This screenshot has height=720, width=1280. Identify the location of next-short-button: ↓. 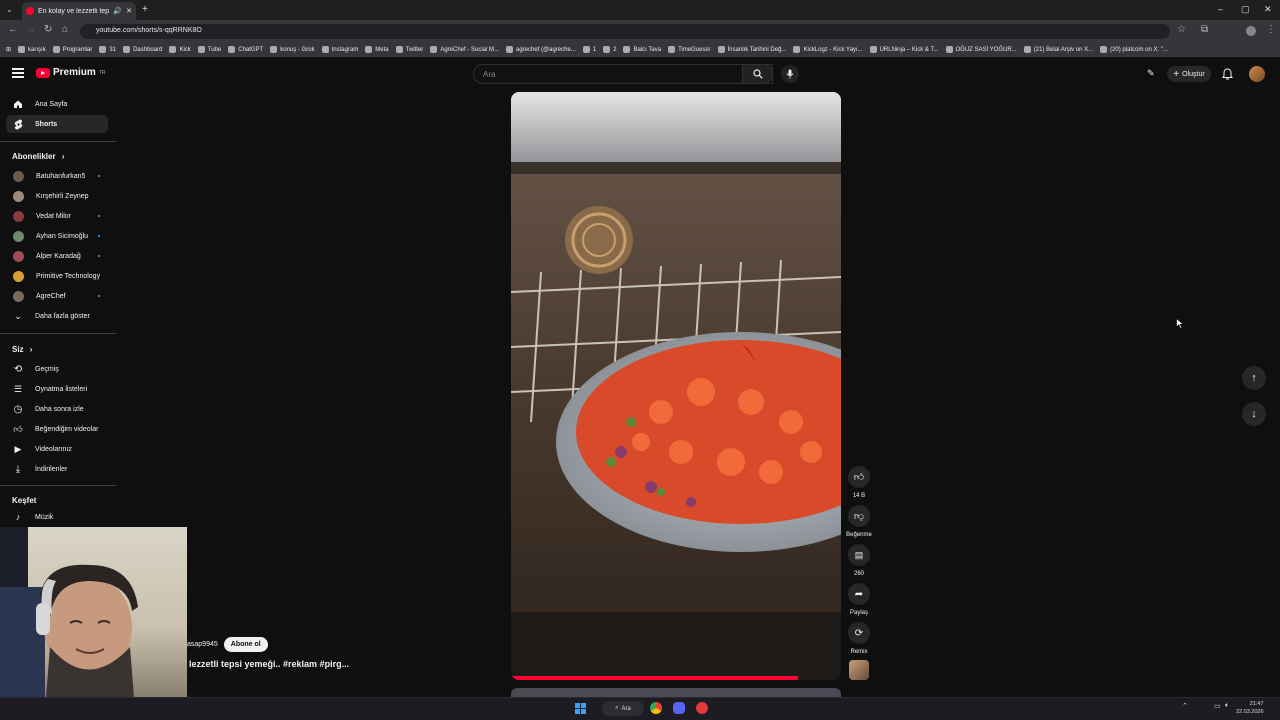
(1254, 414).